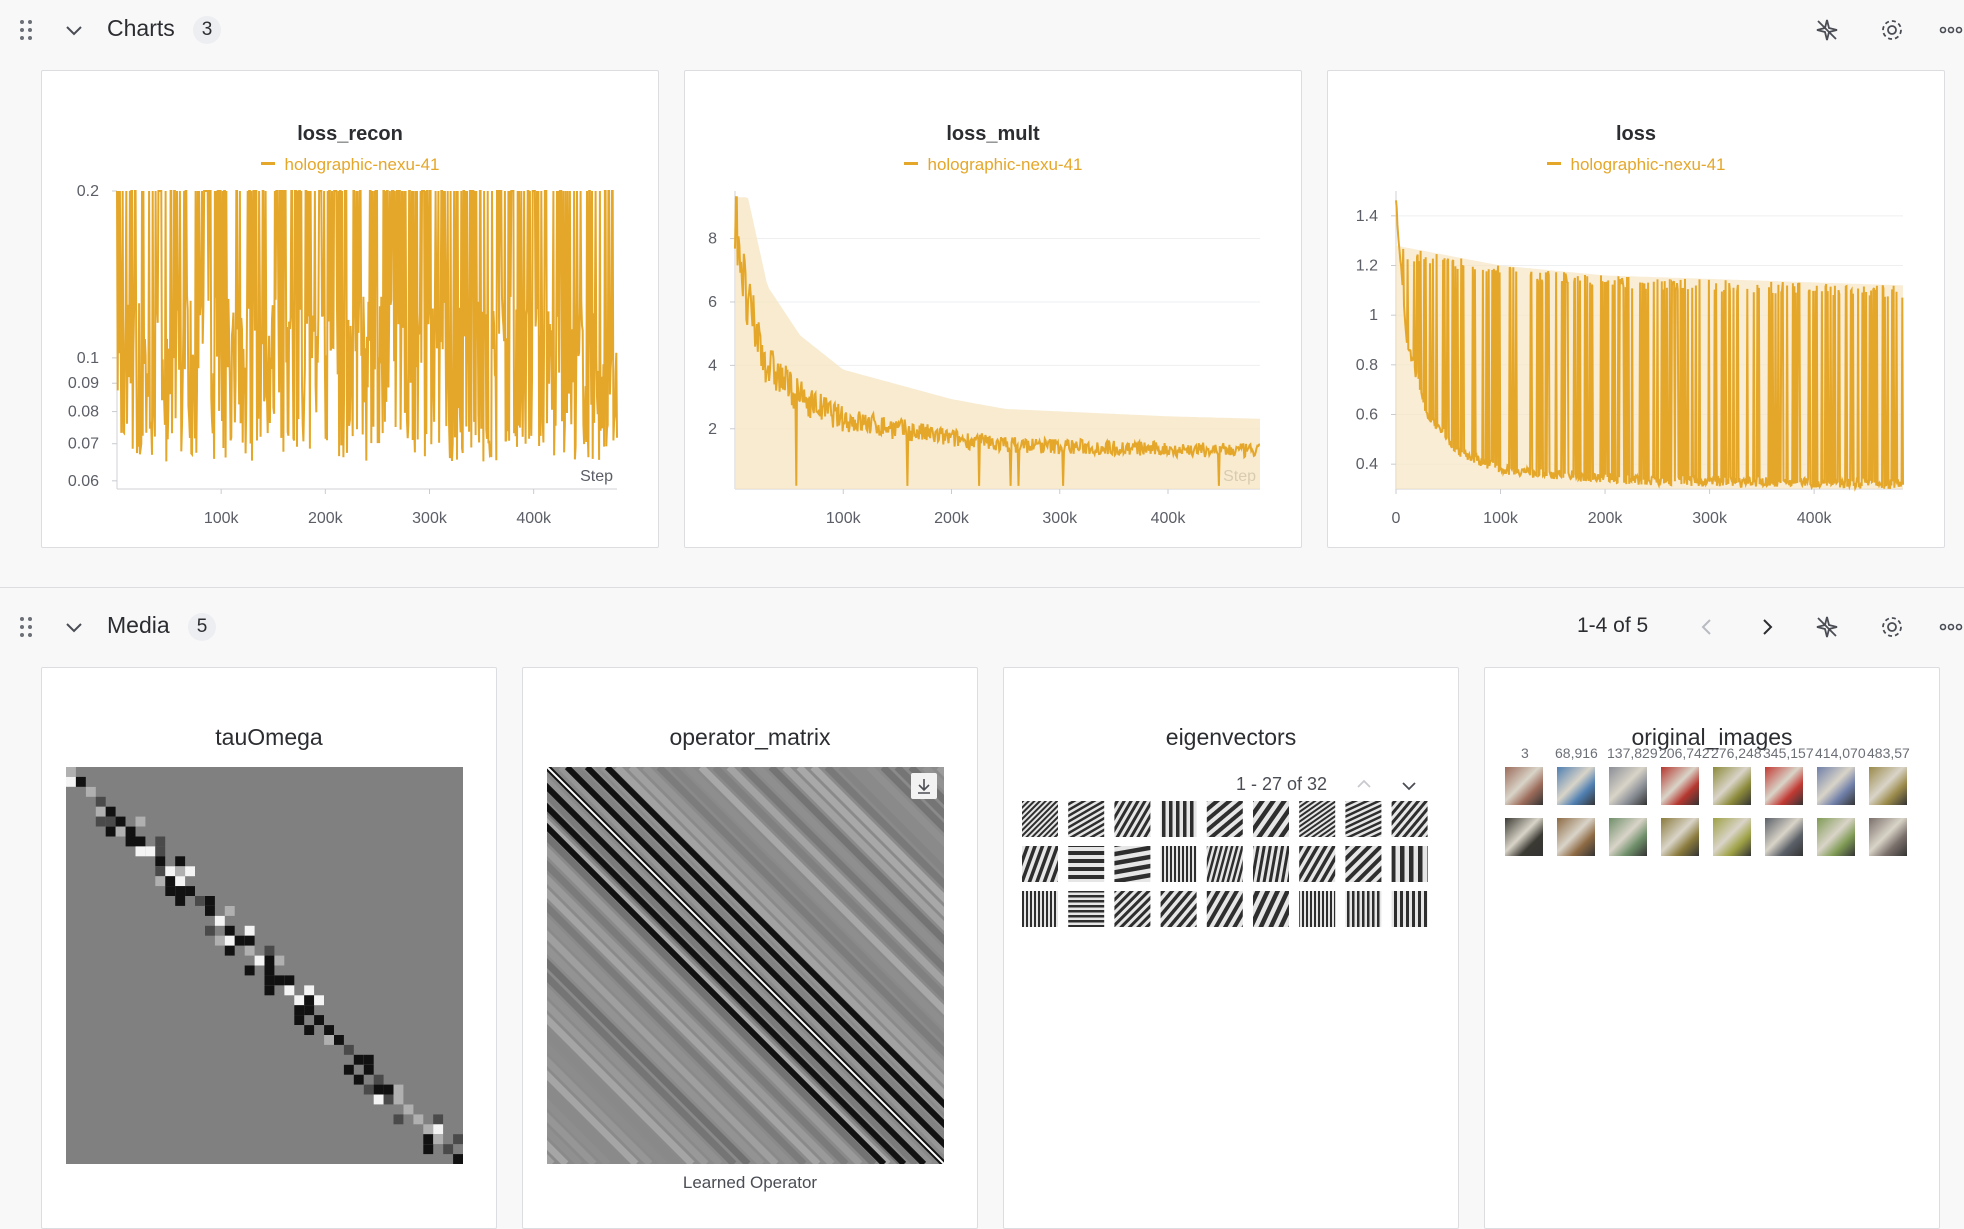  Describe the element at coordinates (1367, 464) in the screenshot. I see `y-tick-label: 0.4` at that location.